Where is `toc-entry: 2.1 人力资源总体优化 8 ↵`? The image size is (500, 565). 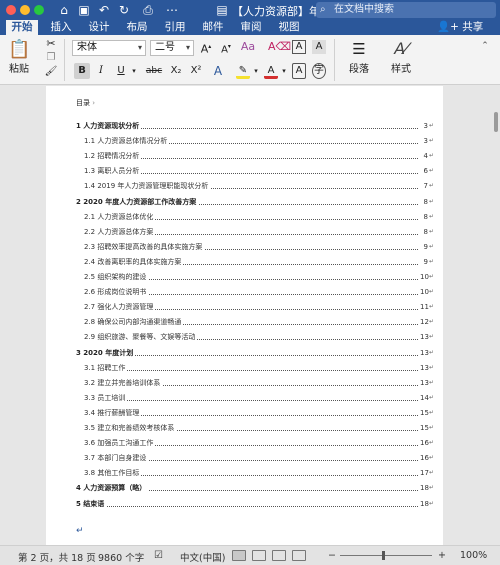 toc-entry: 2.1 人力资源总体优化 8 ↵ is located at coordinates (244, 216).